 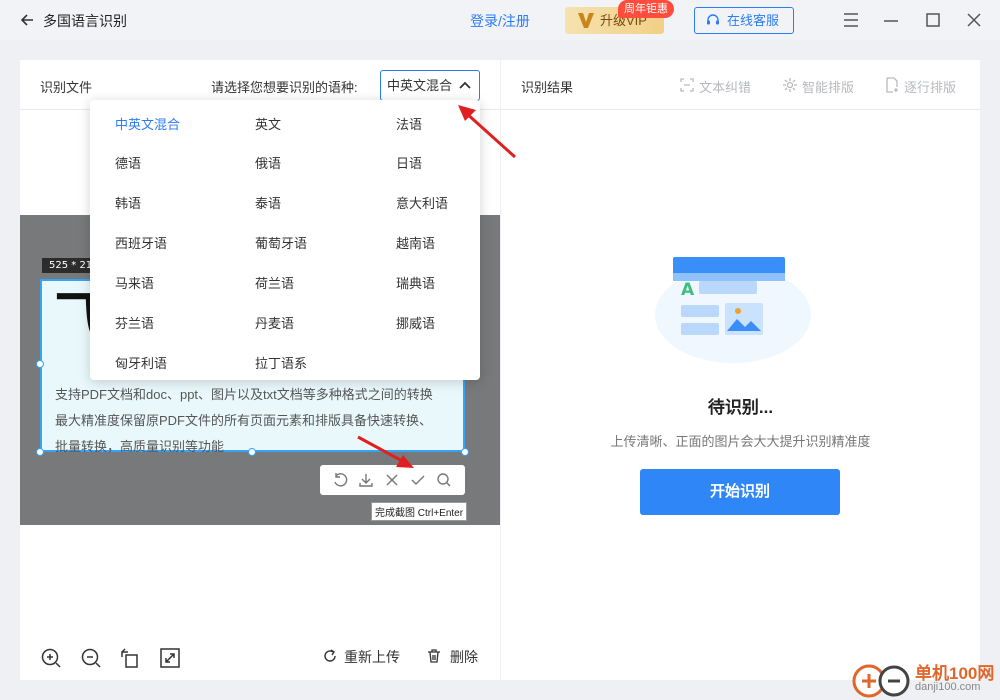 What do you see at coordinates (281, 362) in the screenshot?
I see `language-option-latin: 拉丁语系` at bounding box center [281, 362].